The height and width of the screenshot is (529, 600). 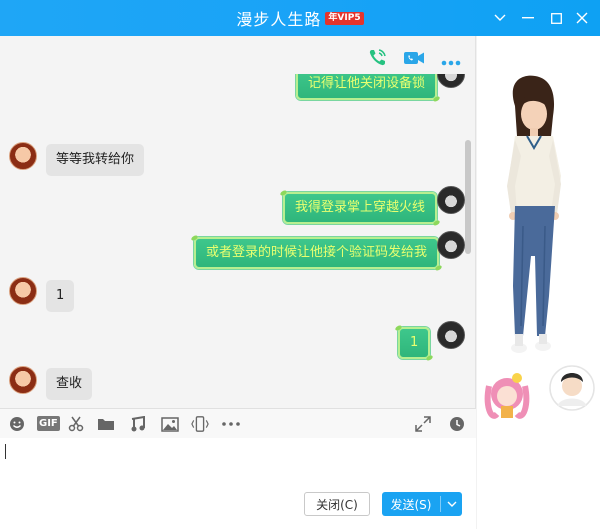 What do you see at coordinates (200, 424) in the screenshot?
I see `shake-icon` at bounding box center [200, 424].